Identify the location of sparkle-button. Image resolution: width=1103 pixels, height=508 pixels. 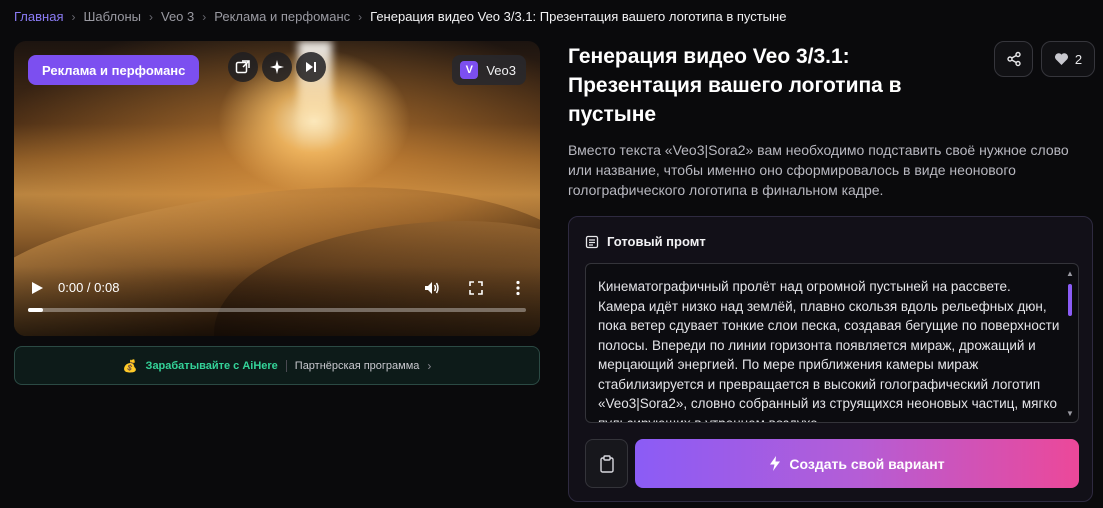
(277, 67).